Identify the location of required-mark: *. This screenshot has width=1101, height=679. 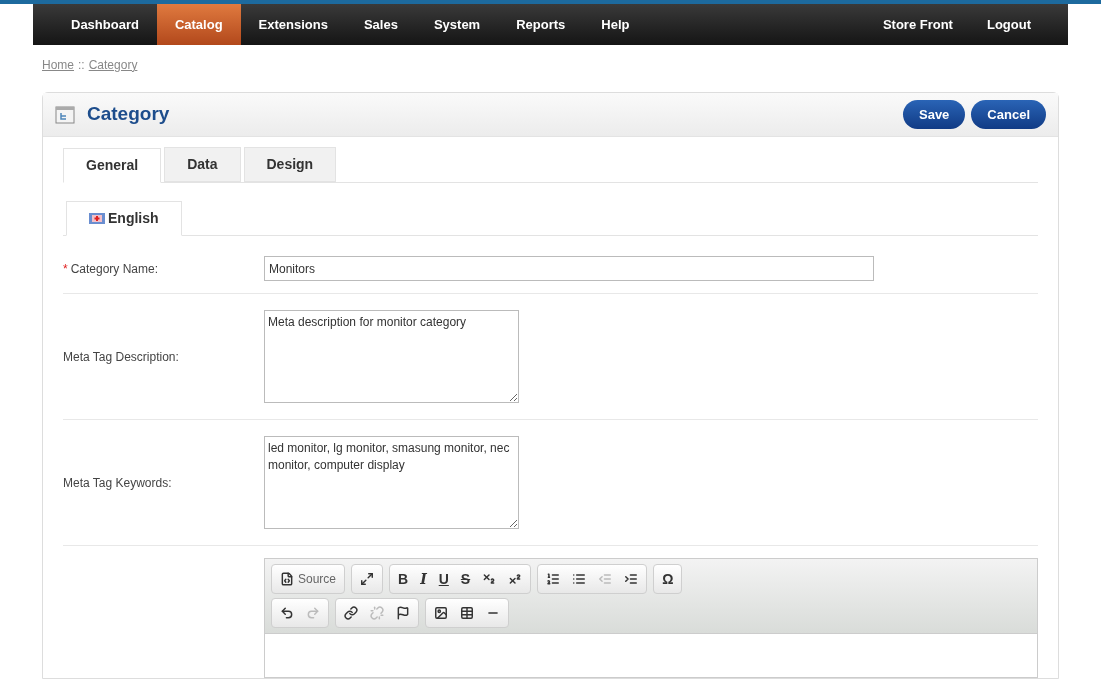
(65, 268).